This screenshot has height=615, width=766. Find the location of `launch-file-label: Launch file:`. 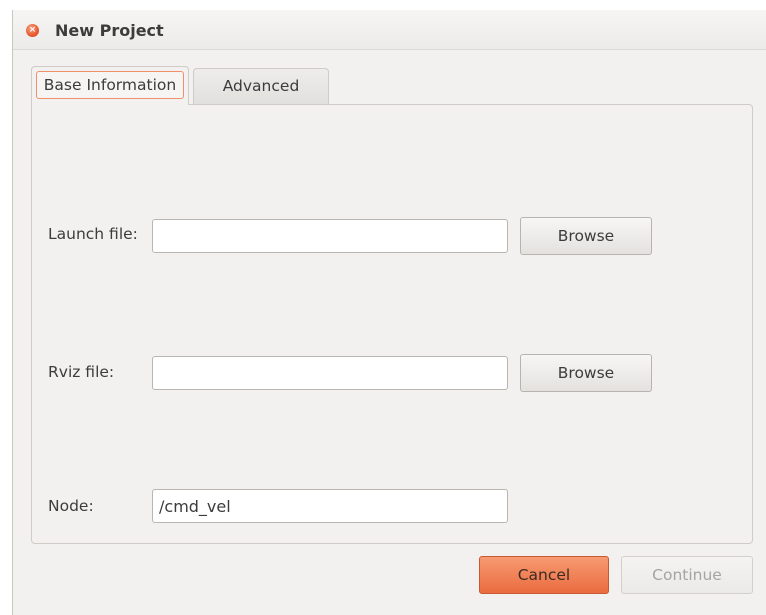

launch-file-label: Launch file: is located at coordinates (93, 234).